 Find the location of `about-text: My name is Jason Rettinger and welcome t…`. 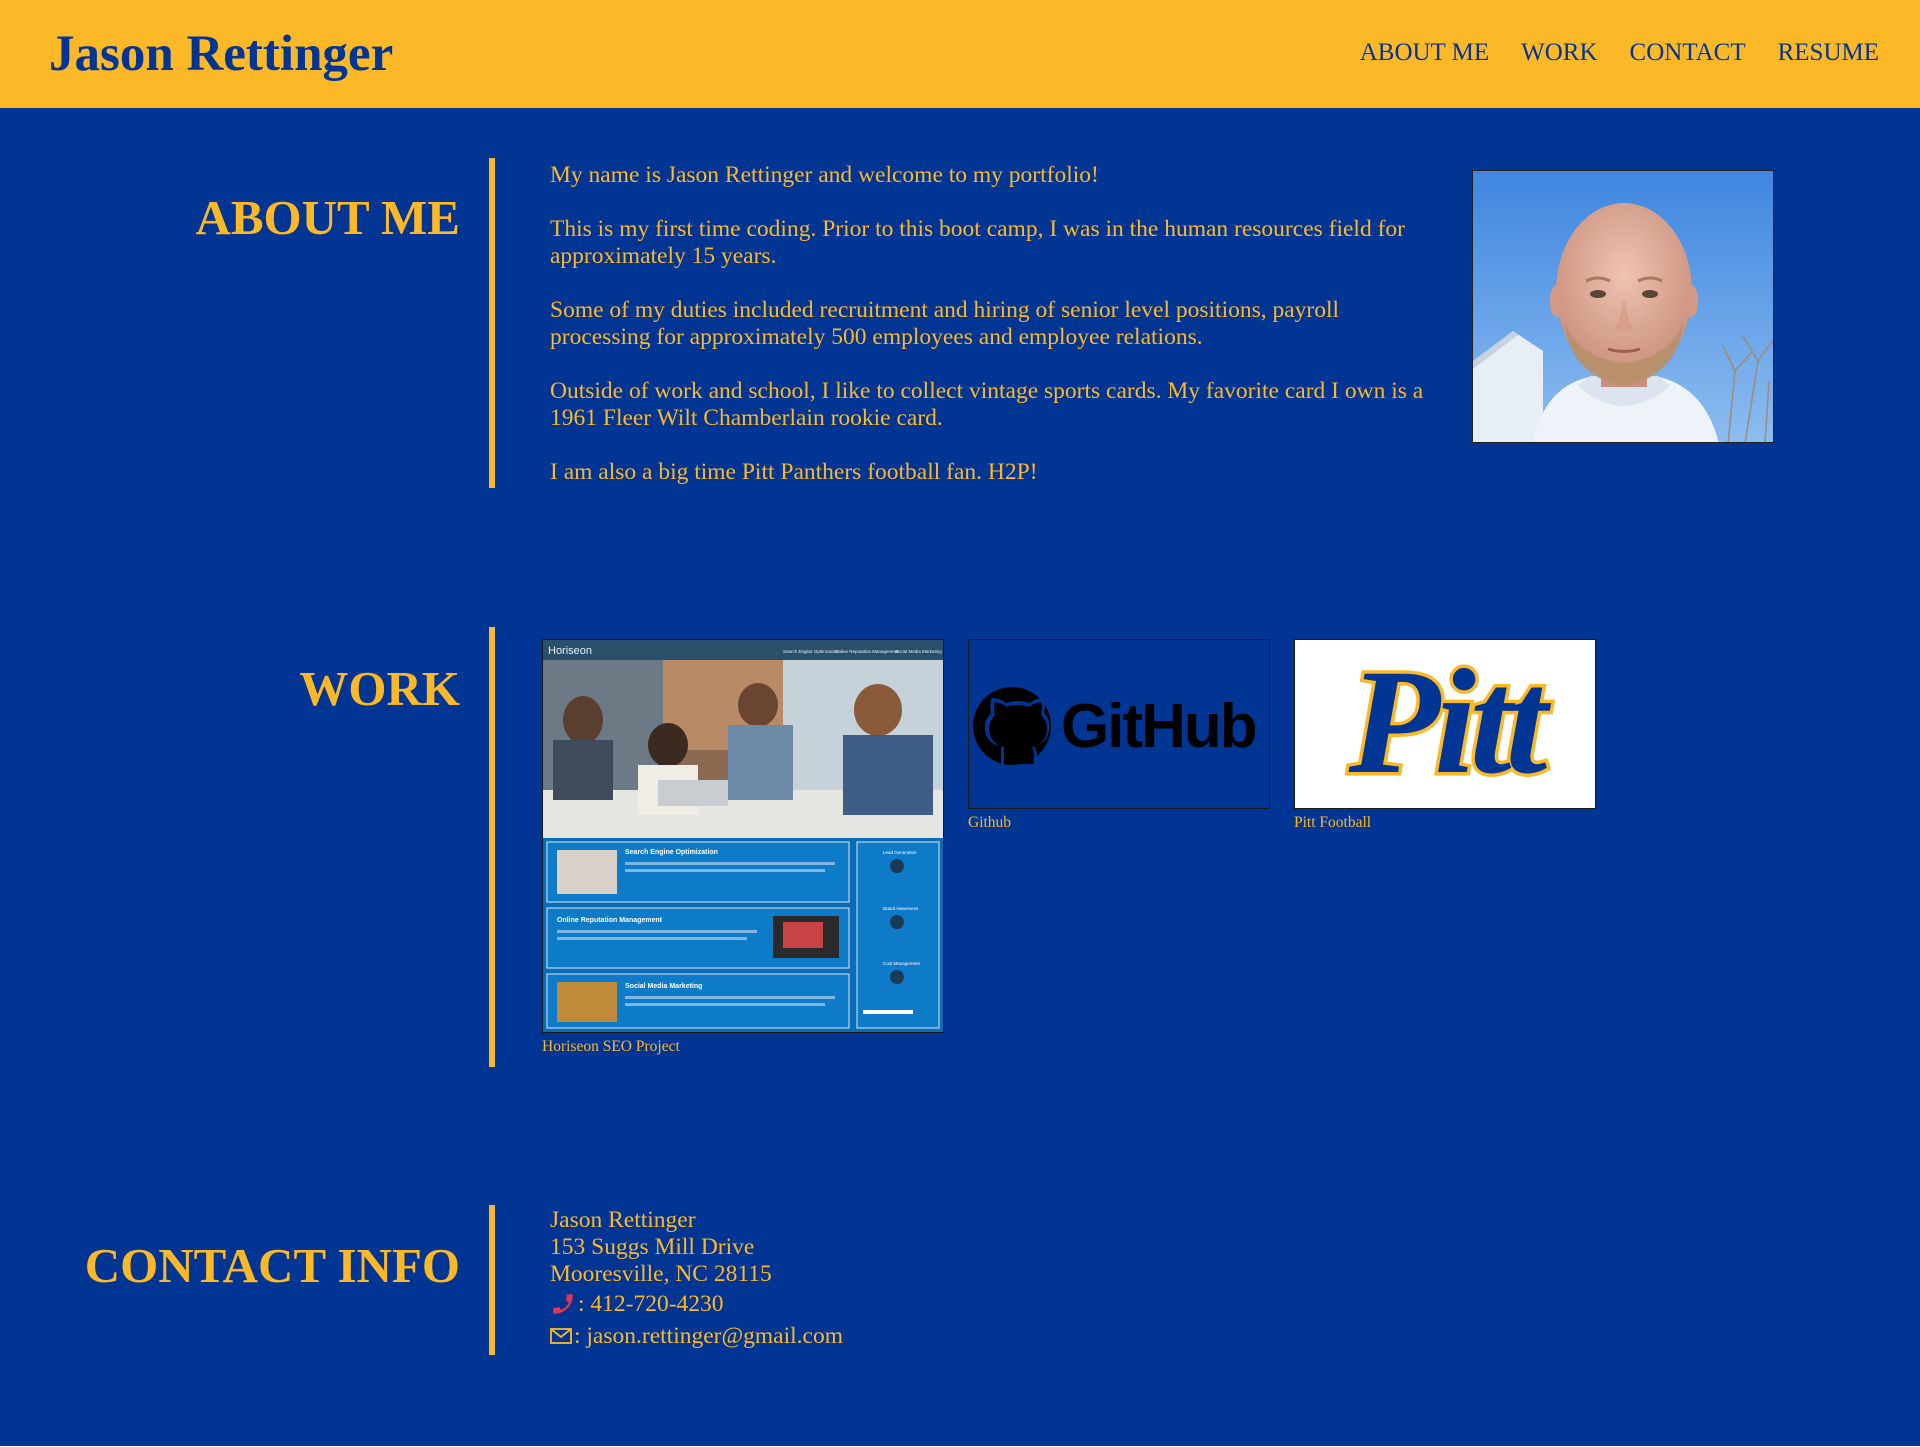

about-text: My name is Jason Rettinger and welcome t… is located at coordinates (990, 337).